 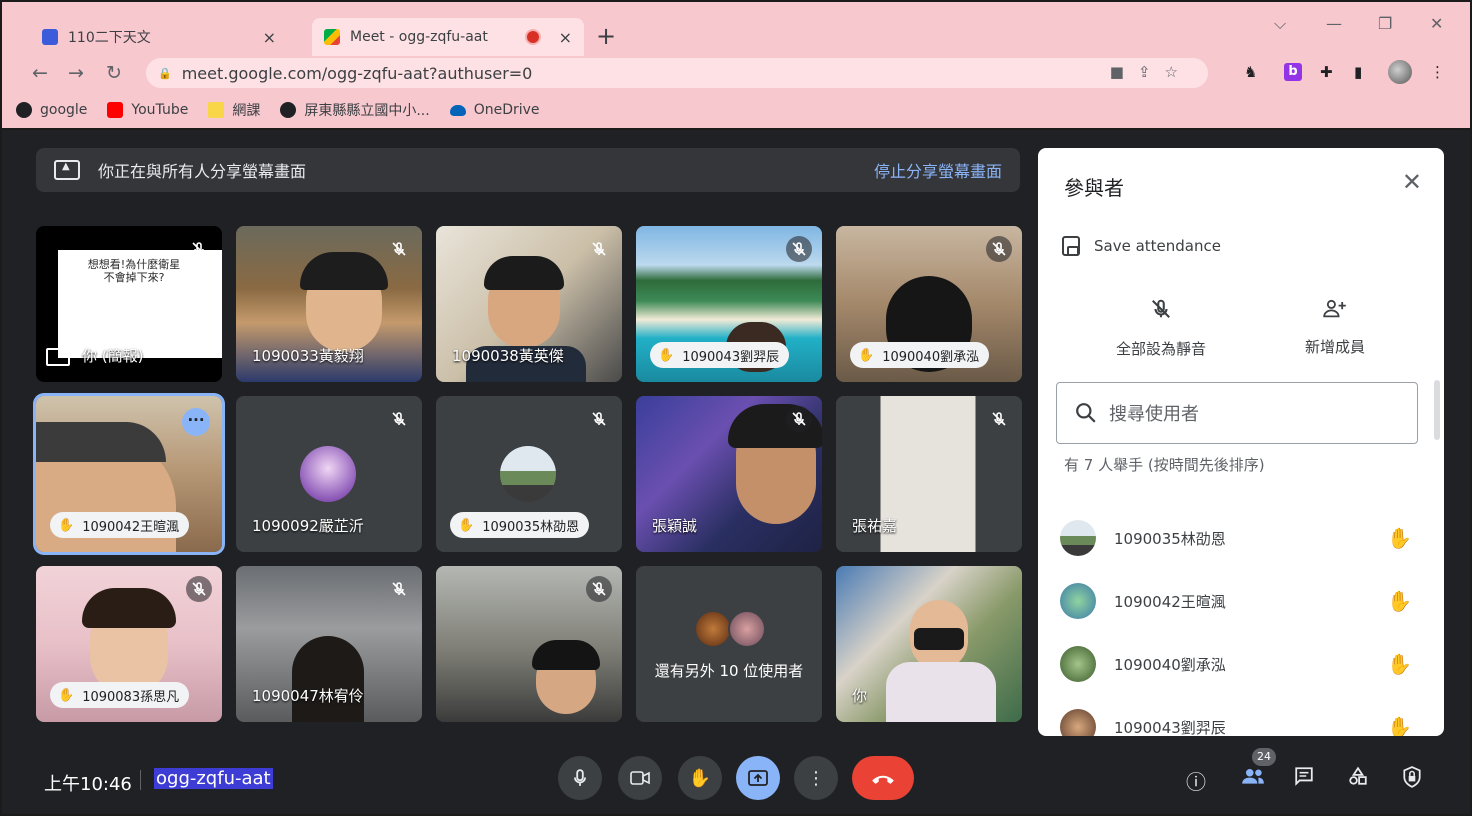 I want to click on leave-call-button, so click(x=883, y=778).